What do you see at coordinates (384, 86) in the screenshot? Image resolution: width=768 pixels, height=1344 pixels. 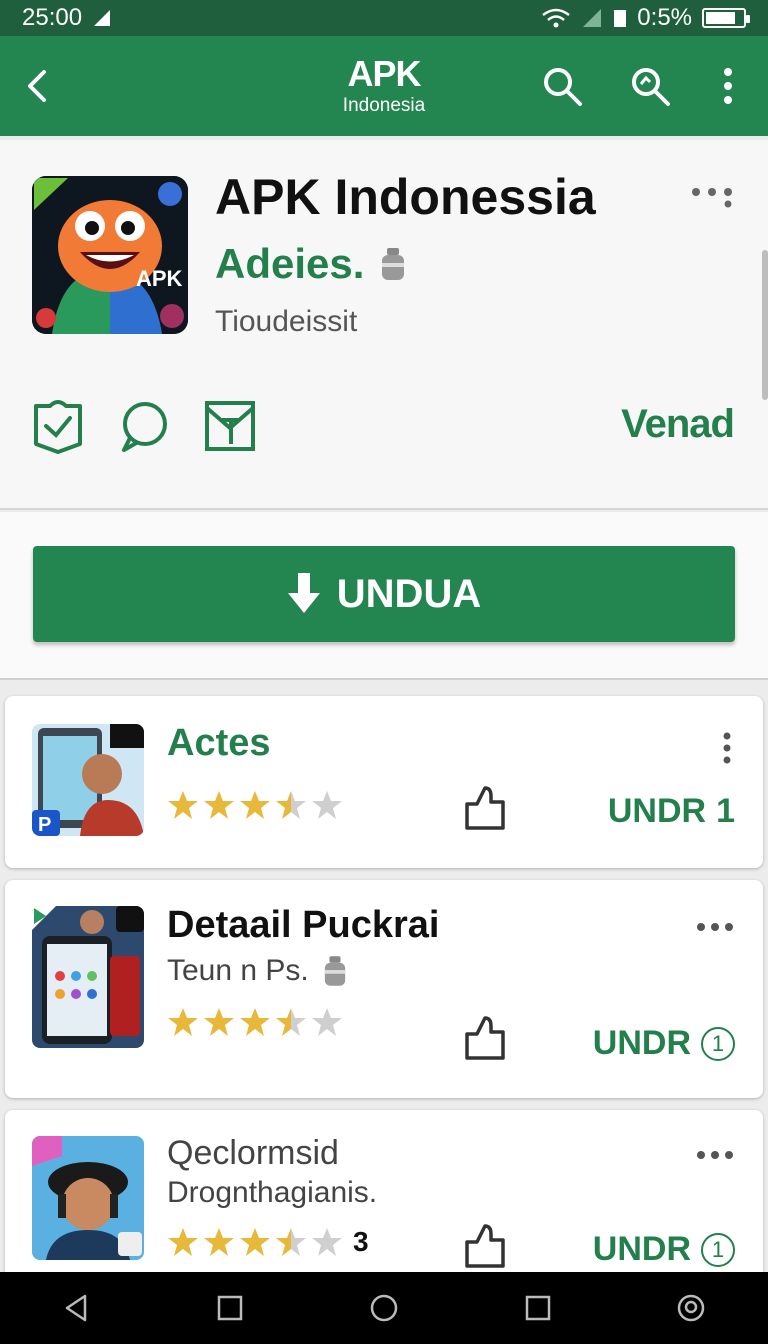 I see `app-bar: APK Indonesia` at bounding box center [384, 86].